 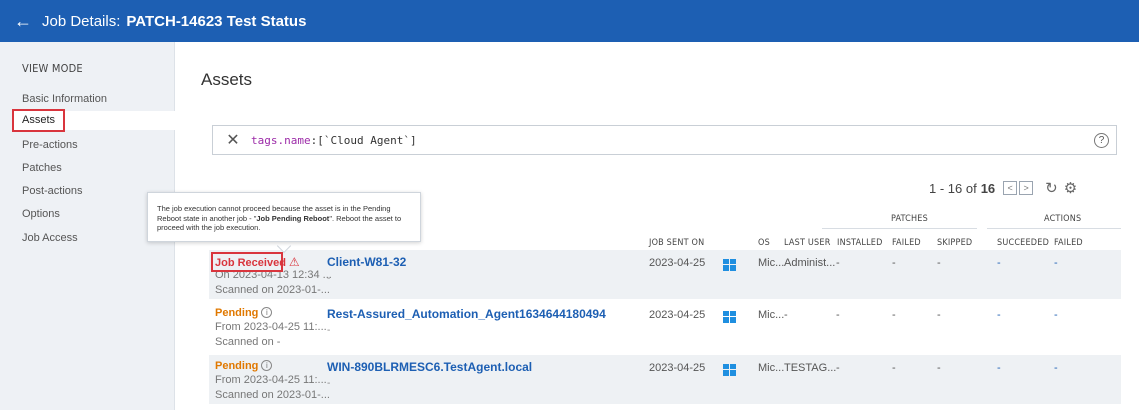 I want to click on sidebar-active-highlight, so click(x=120, y=120).